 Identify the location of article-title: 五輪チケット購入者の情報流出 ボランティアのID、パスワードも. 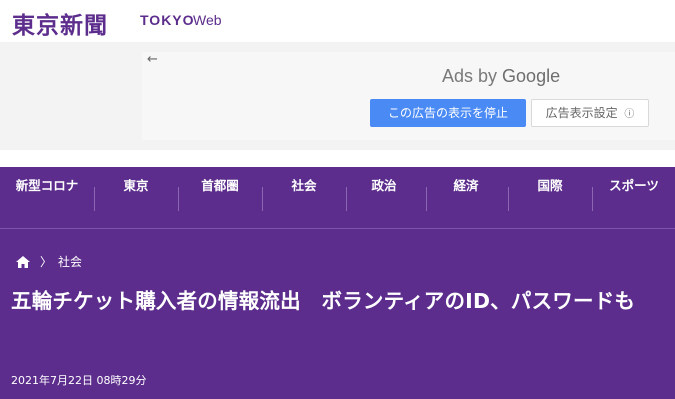
(323, 301).